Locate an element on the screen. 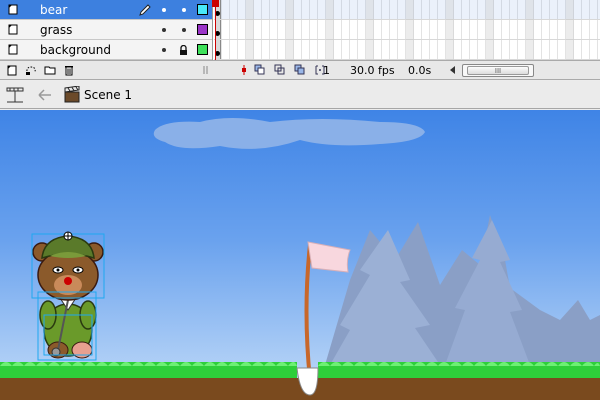  frame-grid is located at coordinates (407, 30).